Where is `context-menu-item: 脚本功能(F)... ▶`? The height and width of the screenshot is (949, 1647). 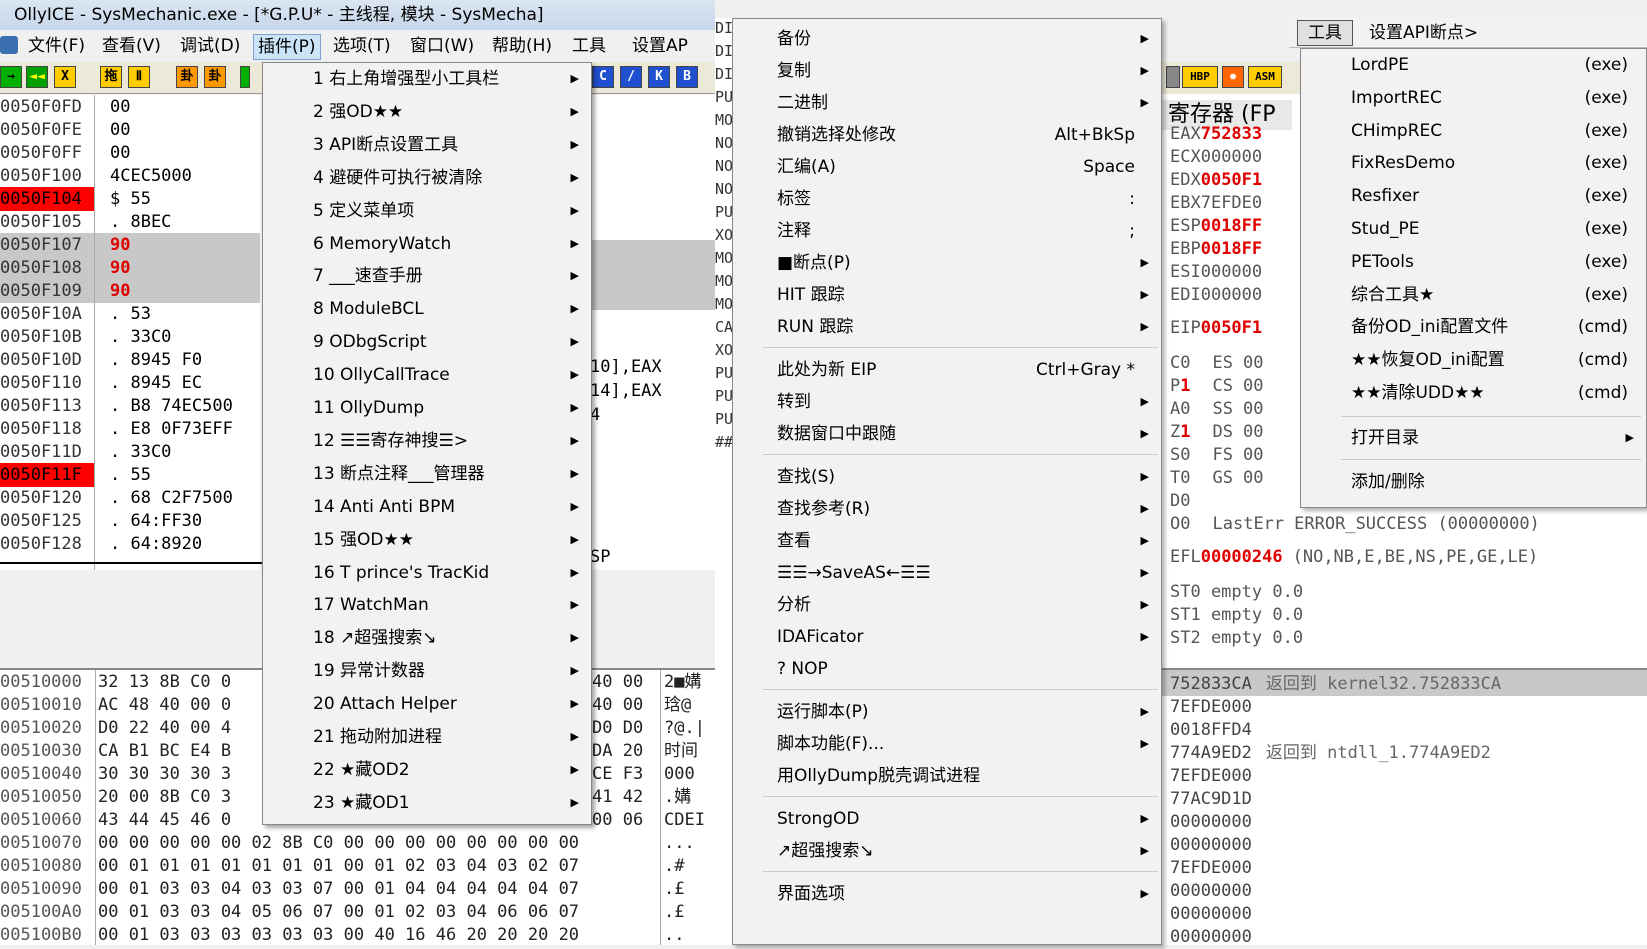 context-menu-item: 脚本功能(F)... ▶ is located at coordinates (948, 744).